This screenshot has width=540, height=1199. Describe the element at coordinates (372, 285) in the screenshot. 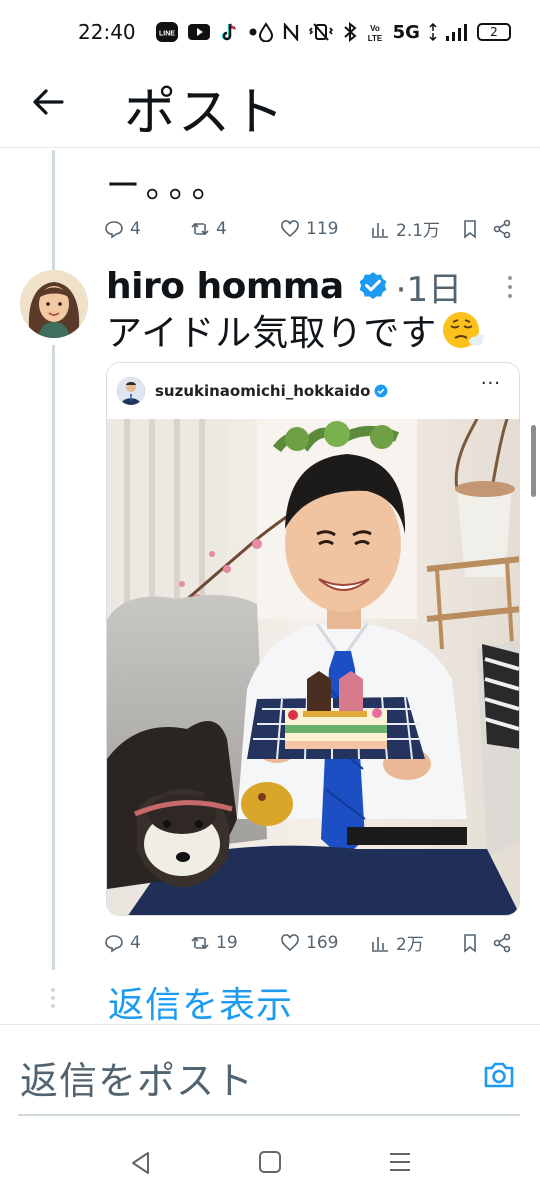

I see `verified-badge-icon` at that location.